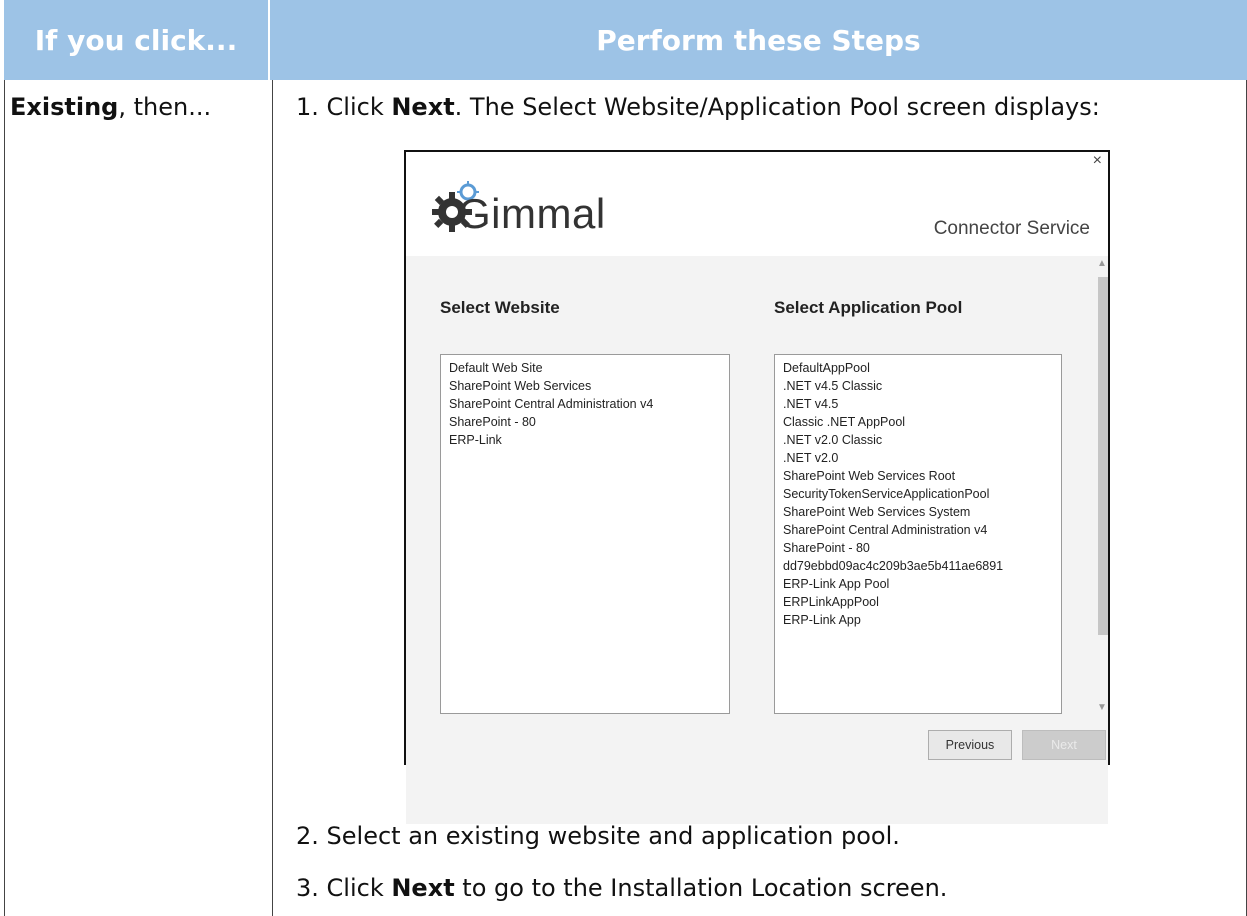  I want to click on list-item: SecurityTokenServiceApplicationPool, so click(918, 494).